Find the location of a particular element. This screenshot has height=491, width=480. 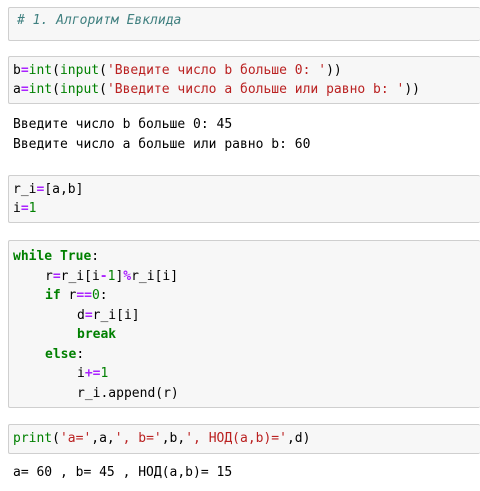

code-token: == is located at coordinates (84, 295).